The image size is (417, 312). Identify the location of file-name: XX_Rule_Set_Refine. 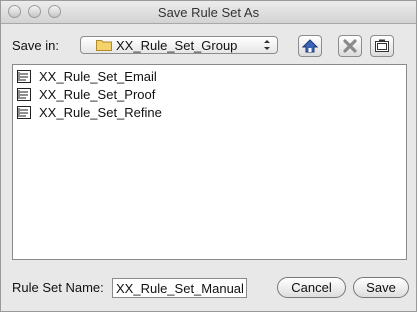
(100, 112).